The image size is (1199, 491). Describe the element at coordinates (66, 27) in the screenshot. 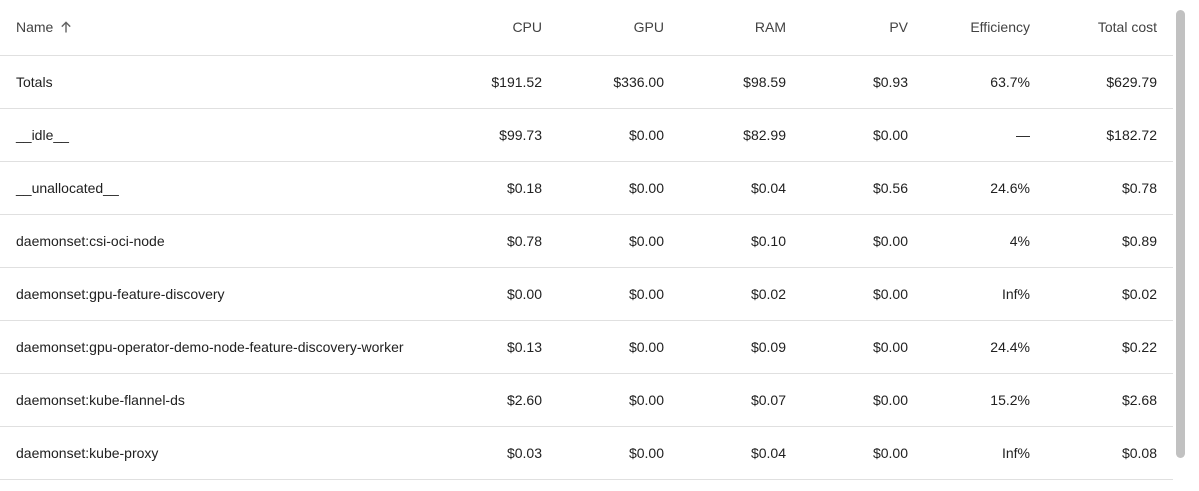

I see `arrow-up-icon` at that location.